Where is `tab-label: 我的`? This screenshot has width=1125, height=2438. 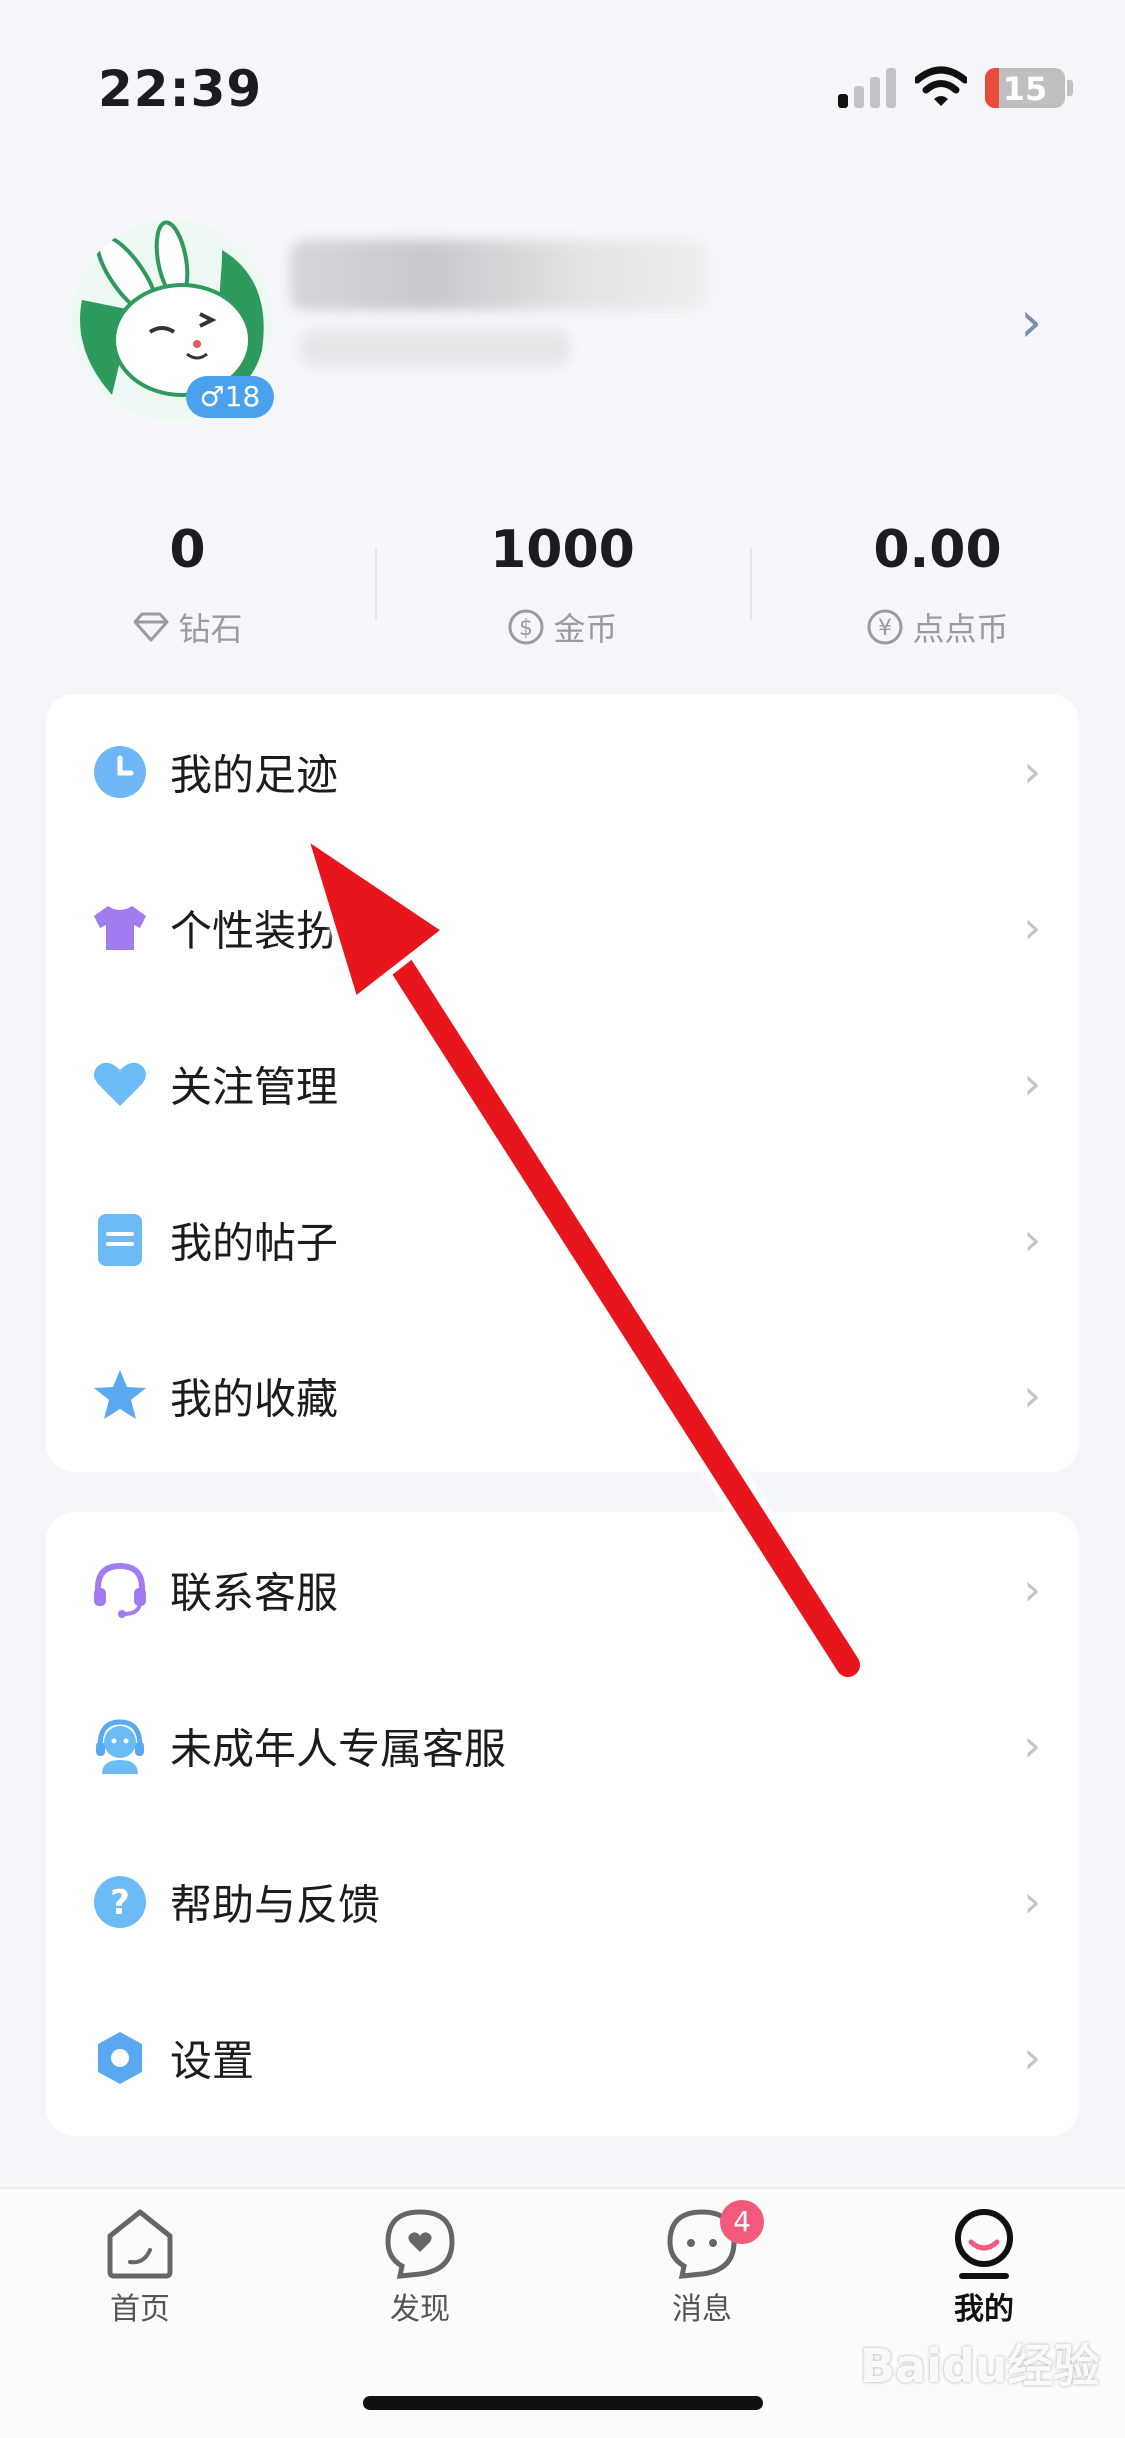 tab-label: 我的 is located at coordinates (984, 2309).